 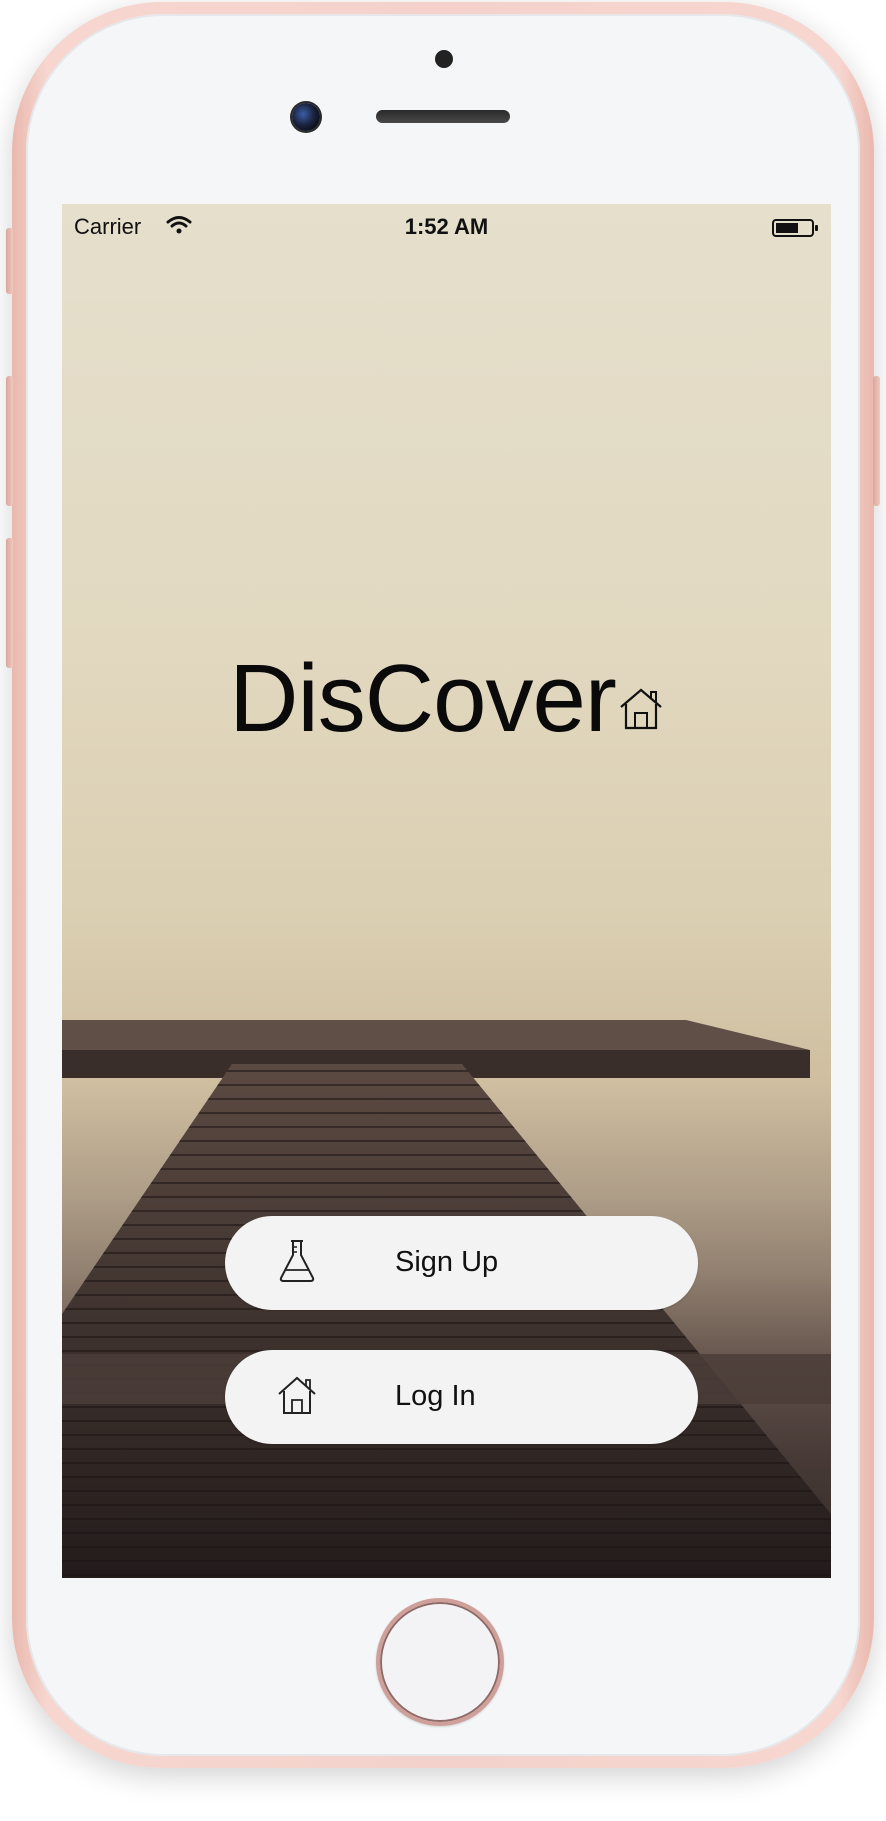 I want to click on sign-up-label: Sign Up, so click(x=447, y=1262).